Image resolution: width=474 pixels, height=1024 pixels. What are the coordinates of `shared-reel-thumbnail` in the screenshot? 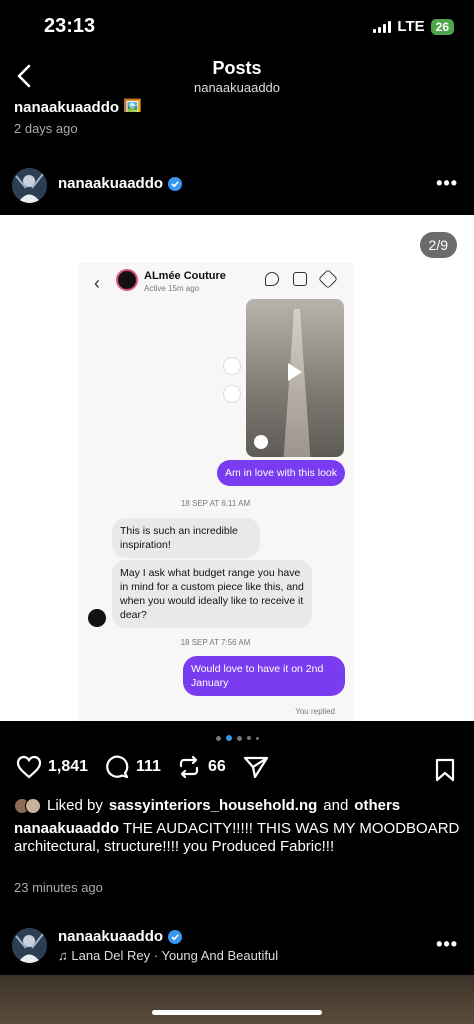 It's located at (295, 378).